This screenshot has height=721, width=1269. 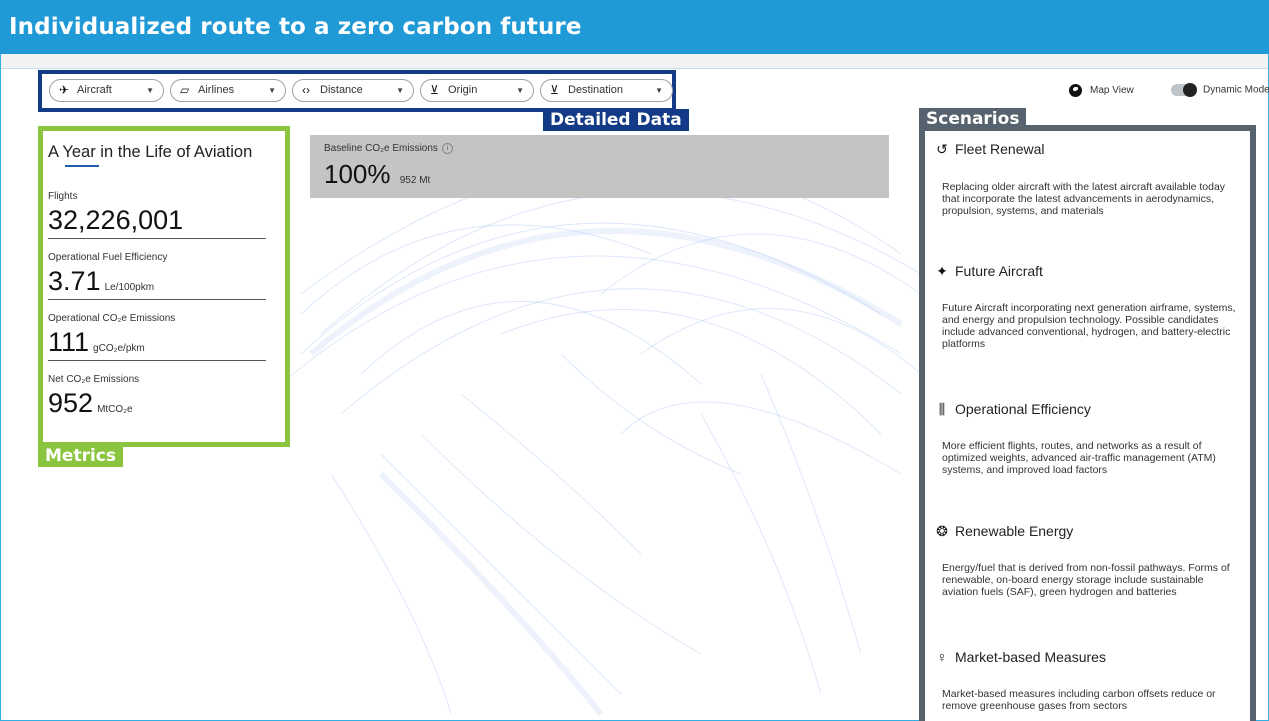 What do you see at coordinates (90, 403) in the screenshot?
I see `metric-value: 952 MtCO₂e` at bounding box center [90, 403].